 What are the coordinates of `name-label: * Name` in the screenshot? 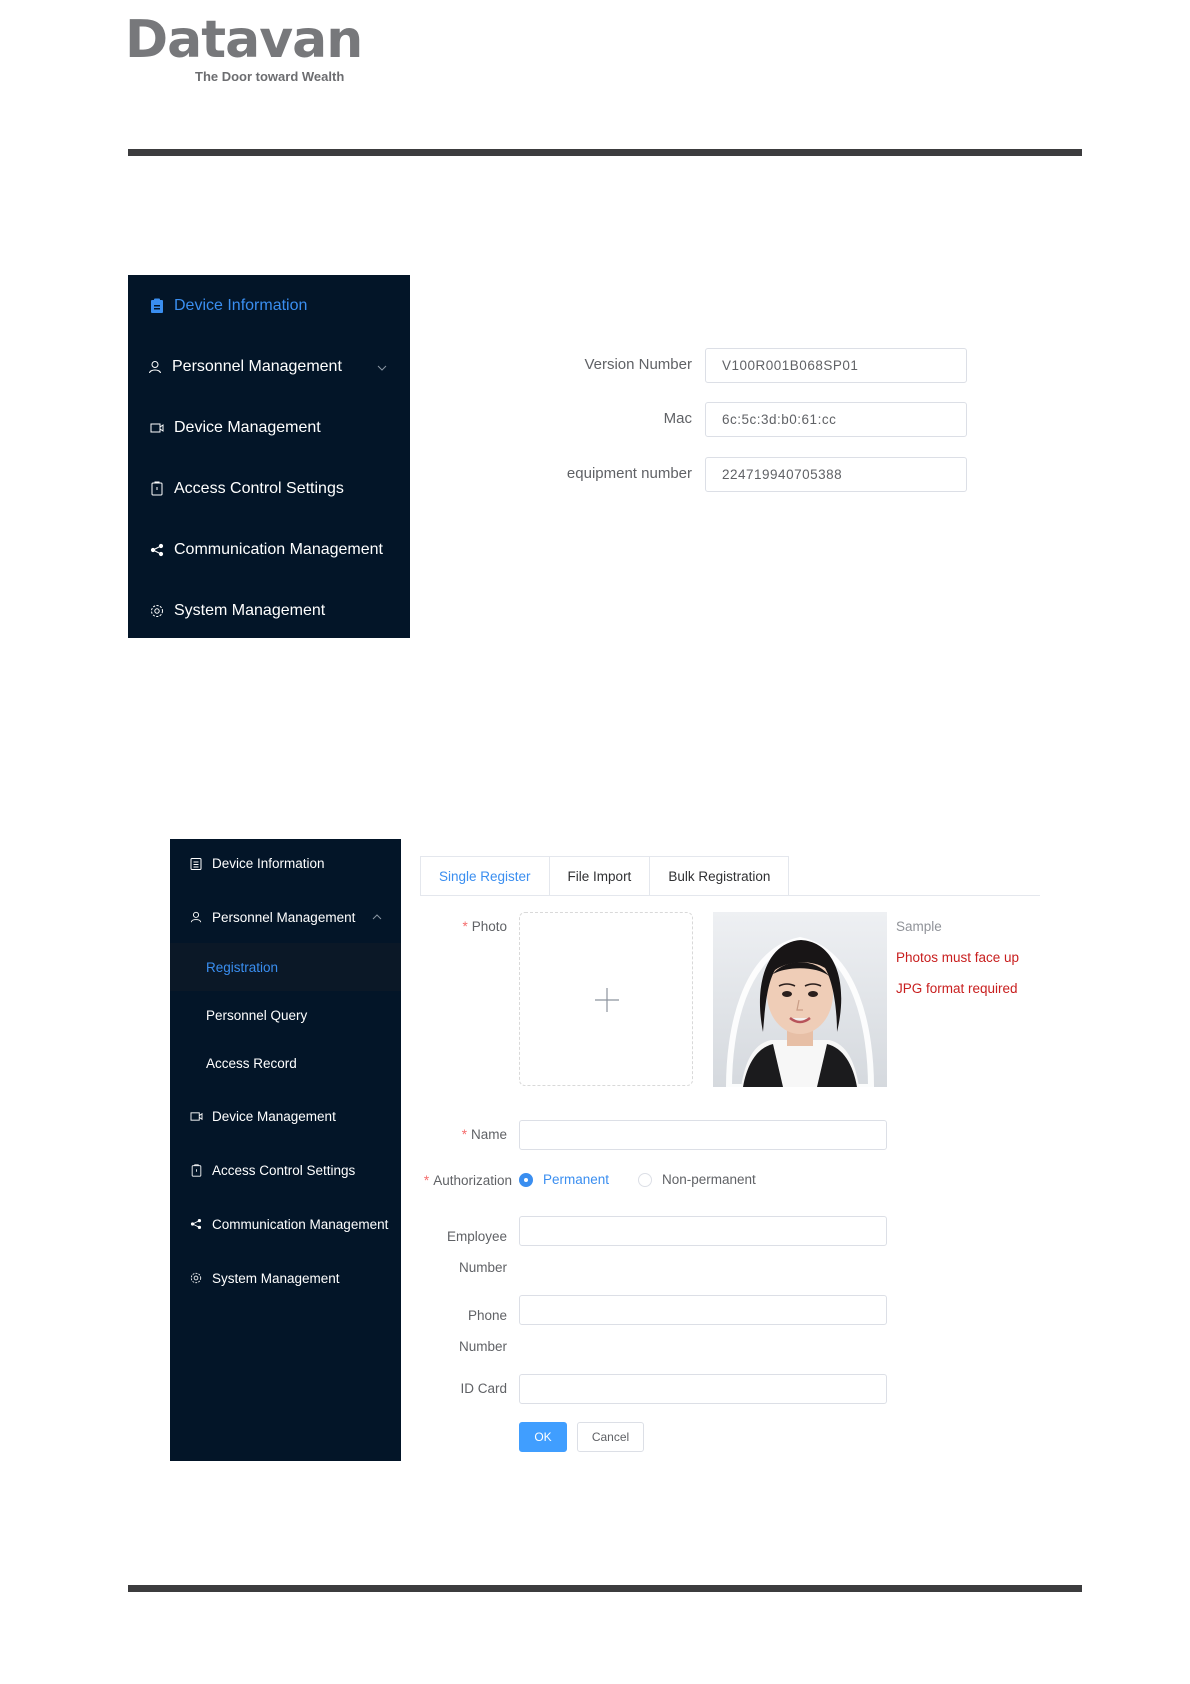 It's located at (484, 1134).